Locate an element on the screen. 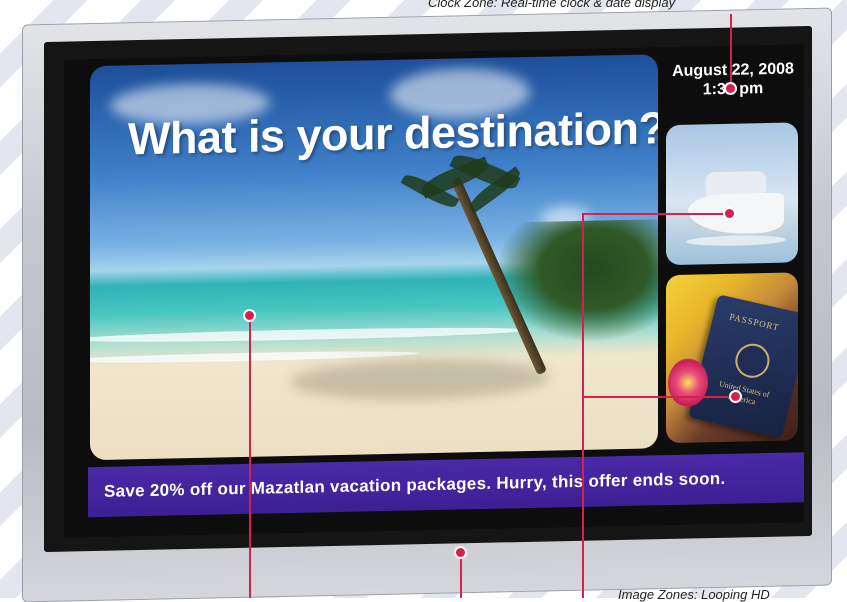  clock-date: August 22, 2008 is located at coordinates (733, 70).